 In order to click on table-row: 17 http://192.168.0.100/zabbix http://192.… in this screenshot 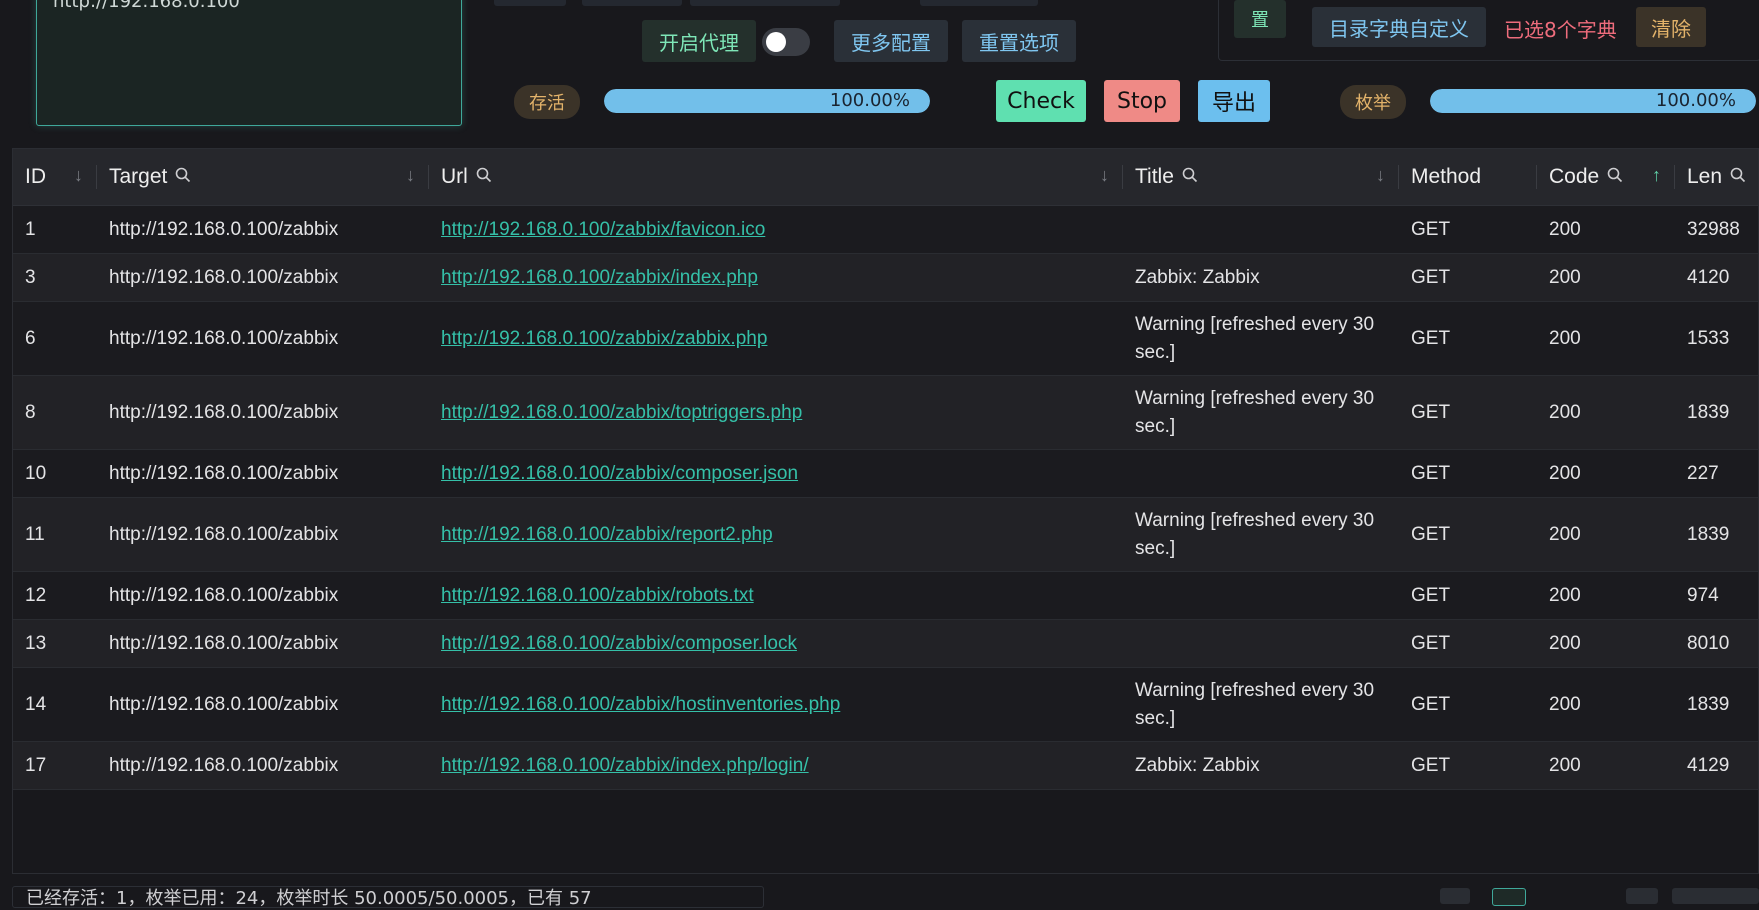, I will do `click(885, 765)`.